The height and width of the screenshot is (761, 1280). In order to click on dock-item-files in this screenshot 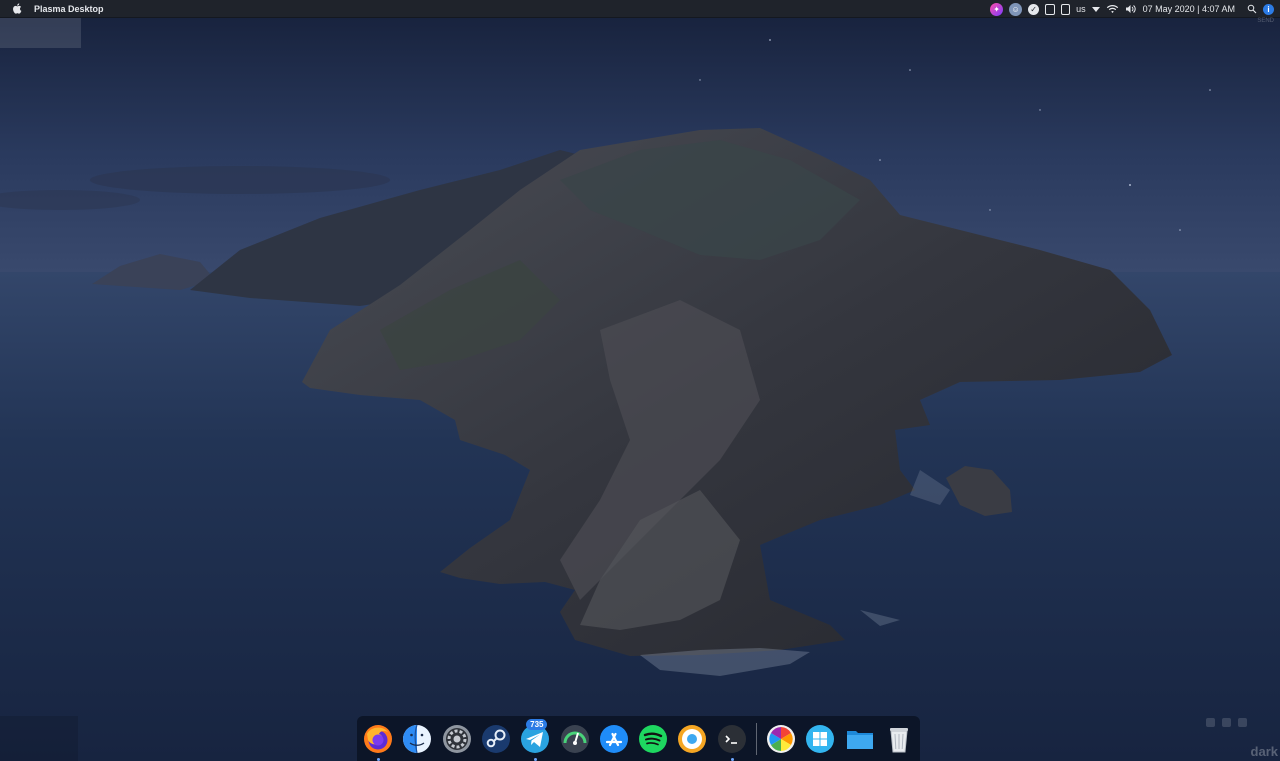, I will do `click(859, 738)`.